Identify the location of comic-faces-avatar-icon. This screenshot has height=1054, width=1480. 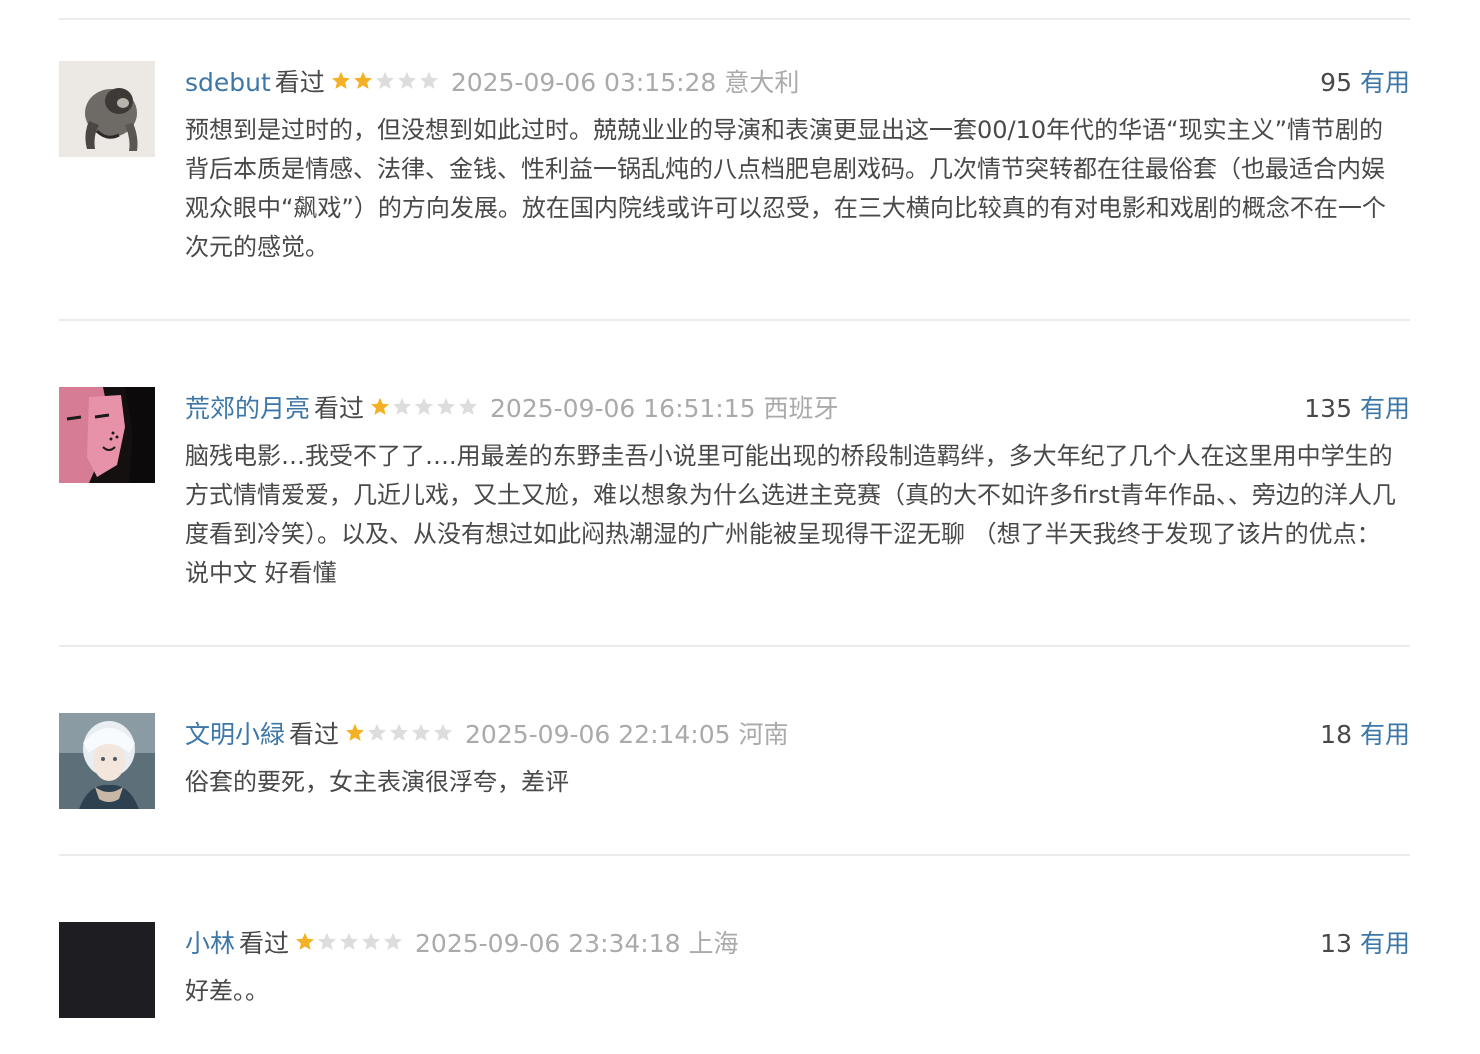
(107, 435).